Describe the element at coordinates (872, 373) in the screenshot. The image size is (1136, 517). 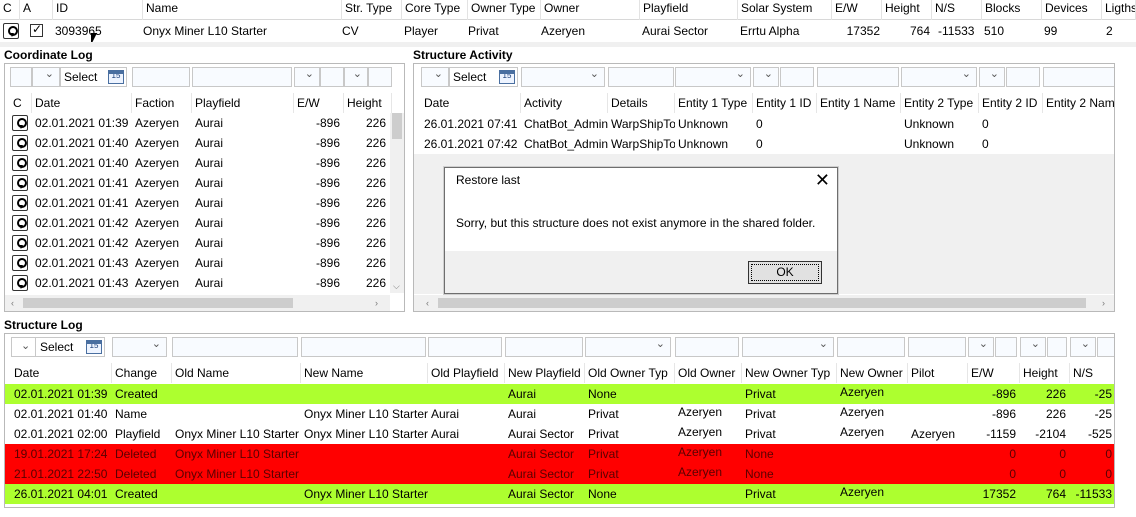
I see `col-header-new-owner: New Owner` at that location.